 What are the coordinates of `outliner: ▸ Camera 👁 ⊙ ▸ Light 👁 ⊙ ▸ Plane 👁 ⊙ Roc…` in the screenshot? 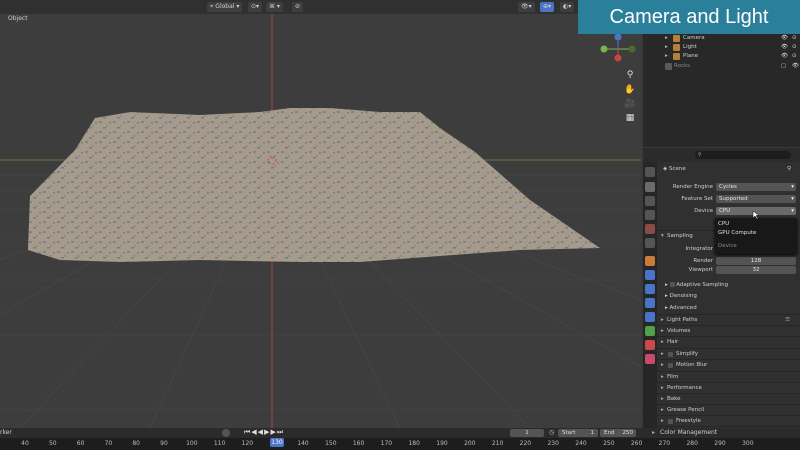 It's located at (721, 90).